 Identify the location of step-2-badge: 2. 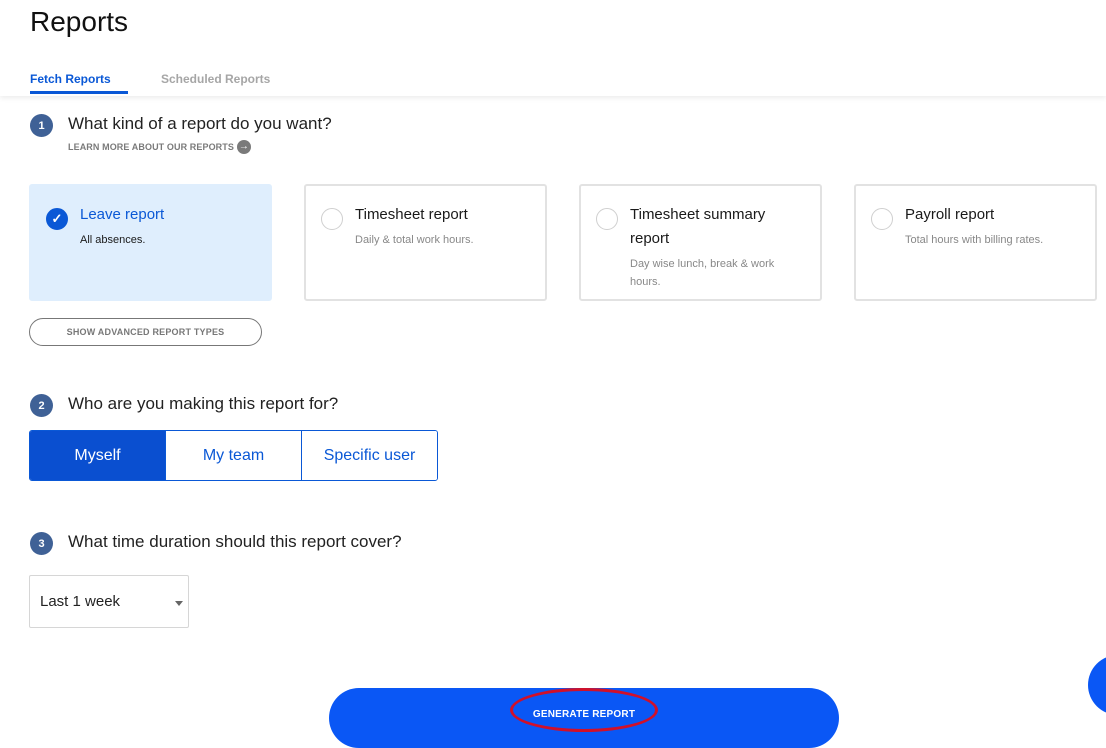
(41, 405).